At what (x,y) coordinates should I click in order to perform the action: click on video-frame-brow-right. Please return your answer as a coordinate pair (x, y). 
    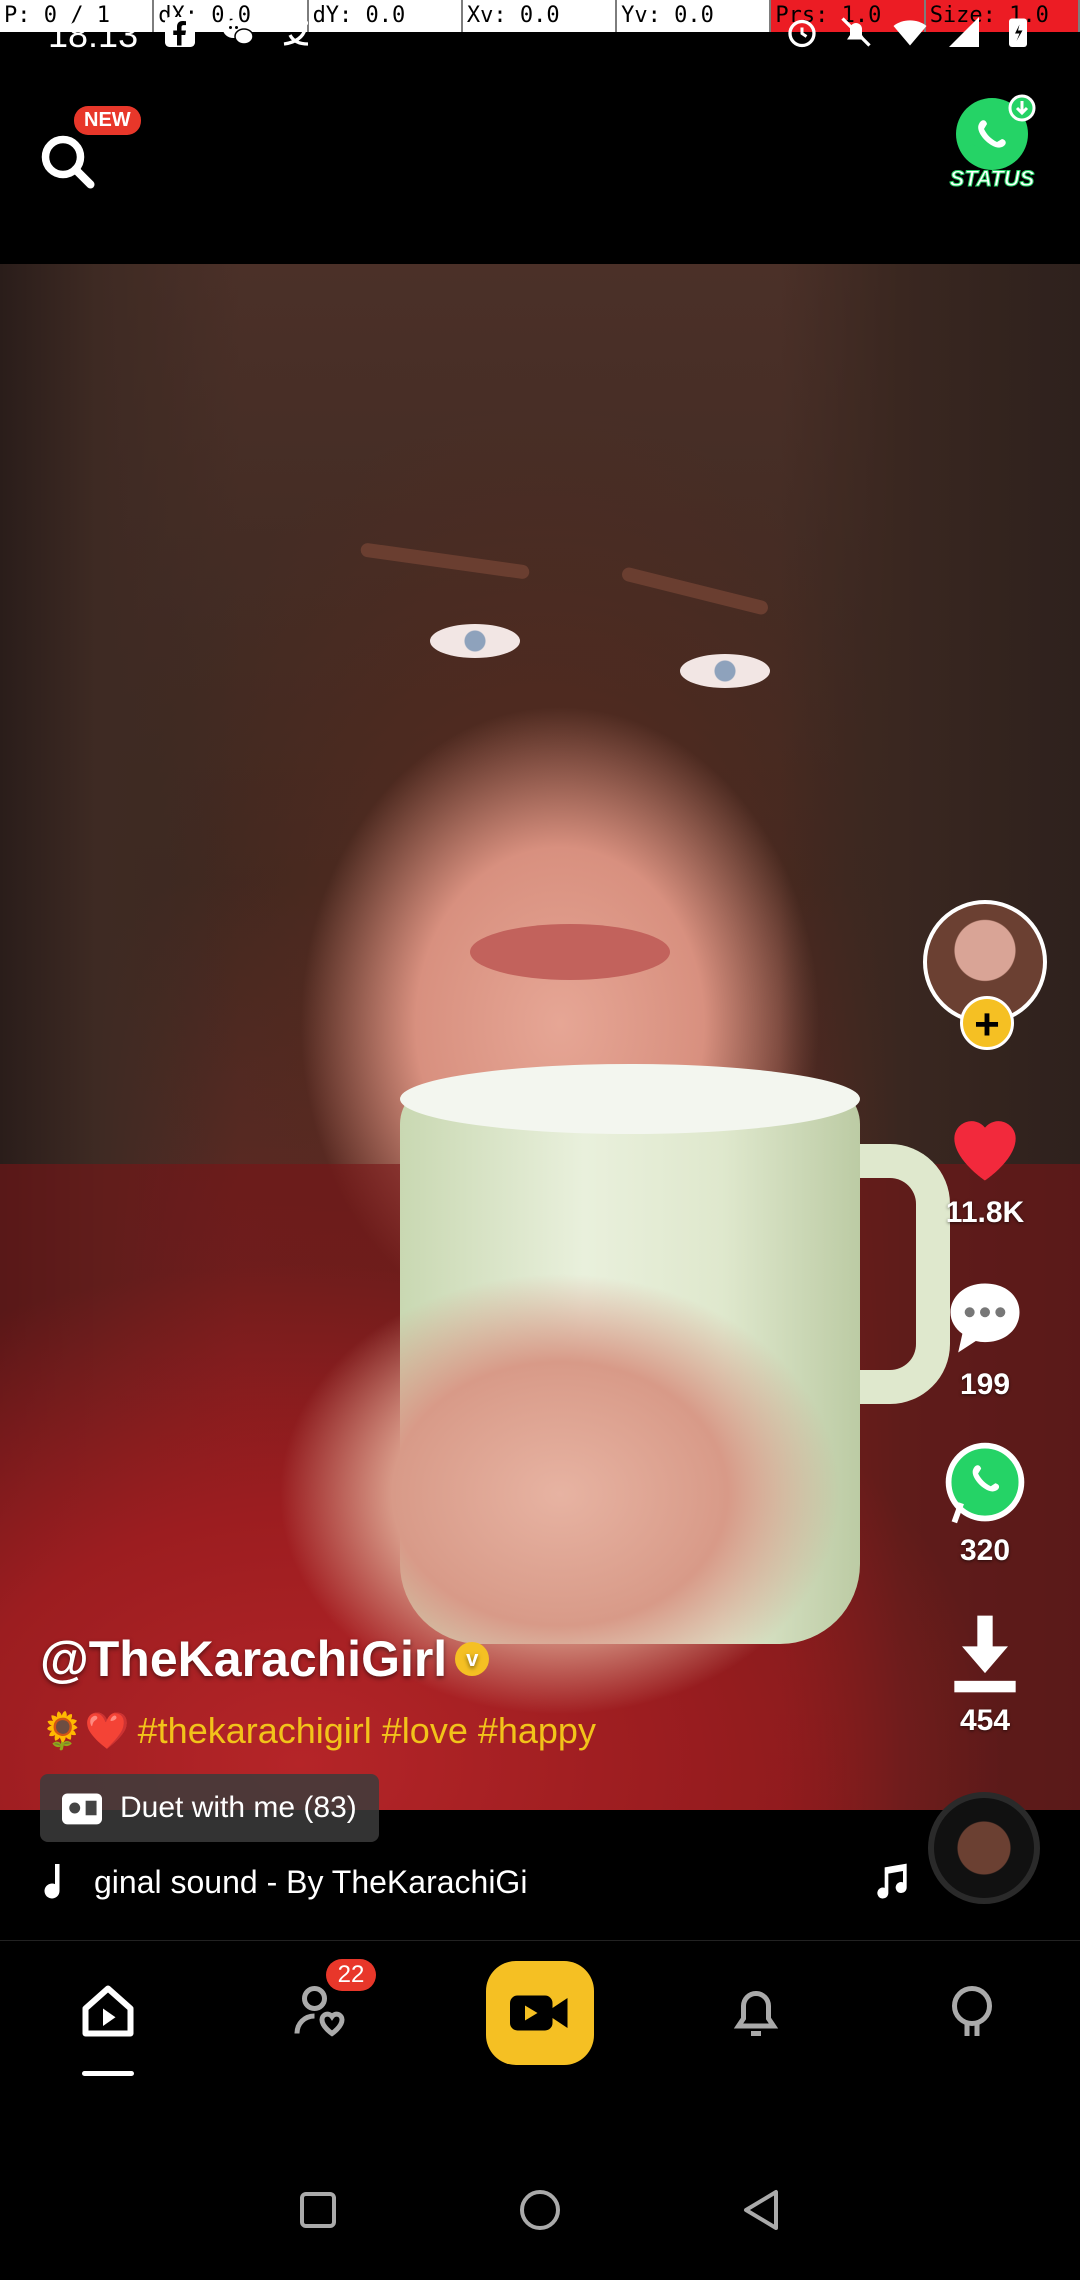
    Looking at the image, I should click on (695, 591).